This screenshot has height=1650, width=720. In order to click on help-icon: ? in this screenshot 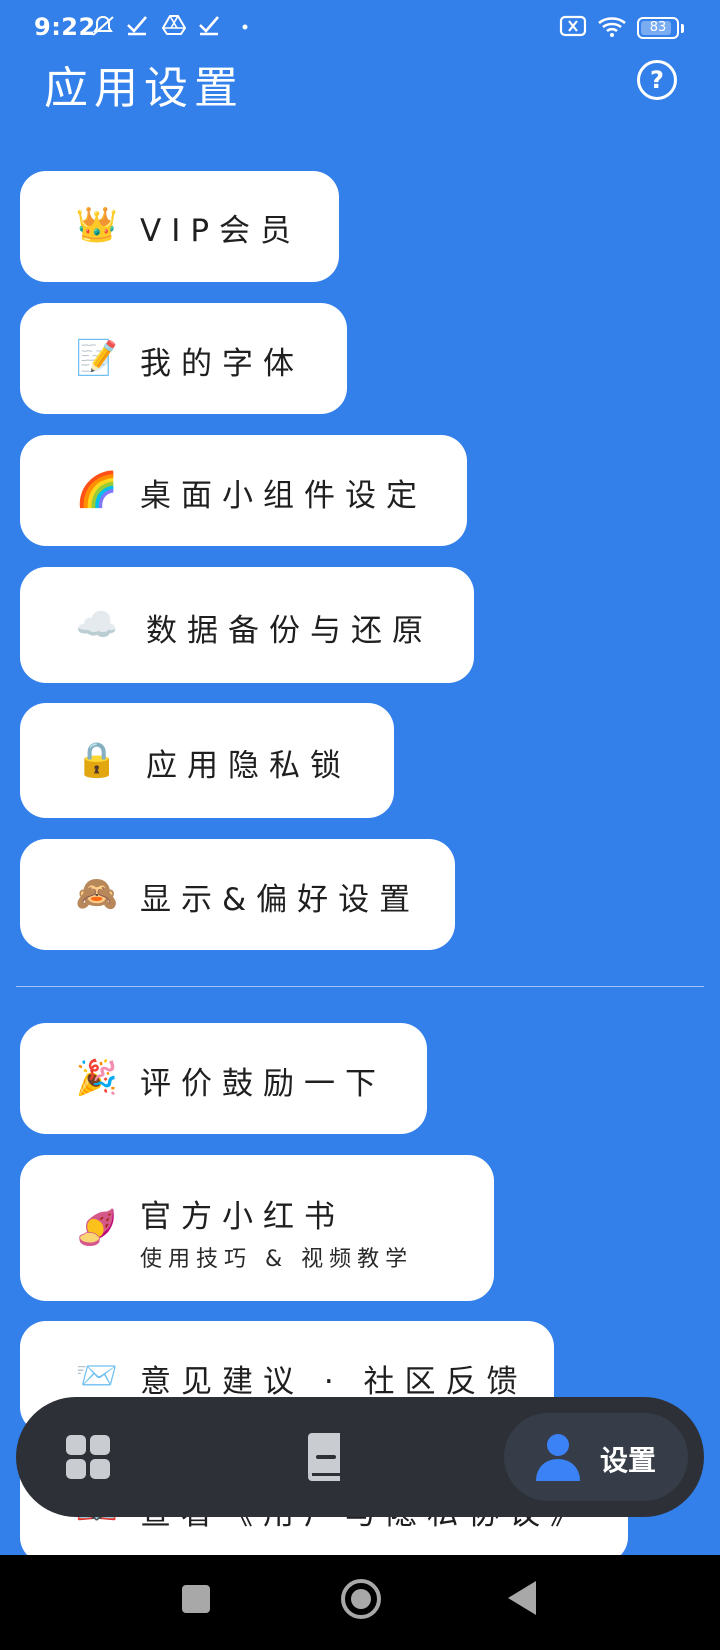, I will do `click(657, 80)`.